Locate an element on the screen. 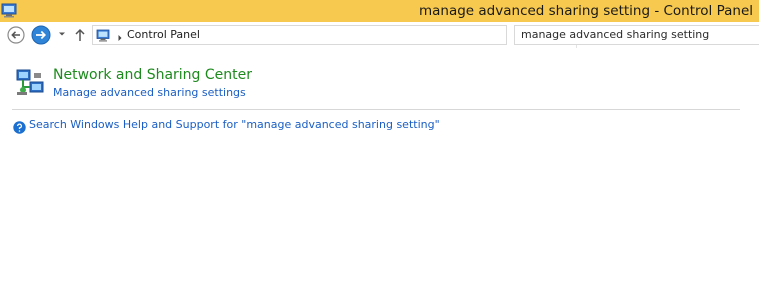 This screenshot has height=294, width=759. up-button is located at coordinates (80, 35).